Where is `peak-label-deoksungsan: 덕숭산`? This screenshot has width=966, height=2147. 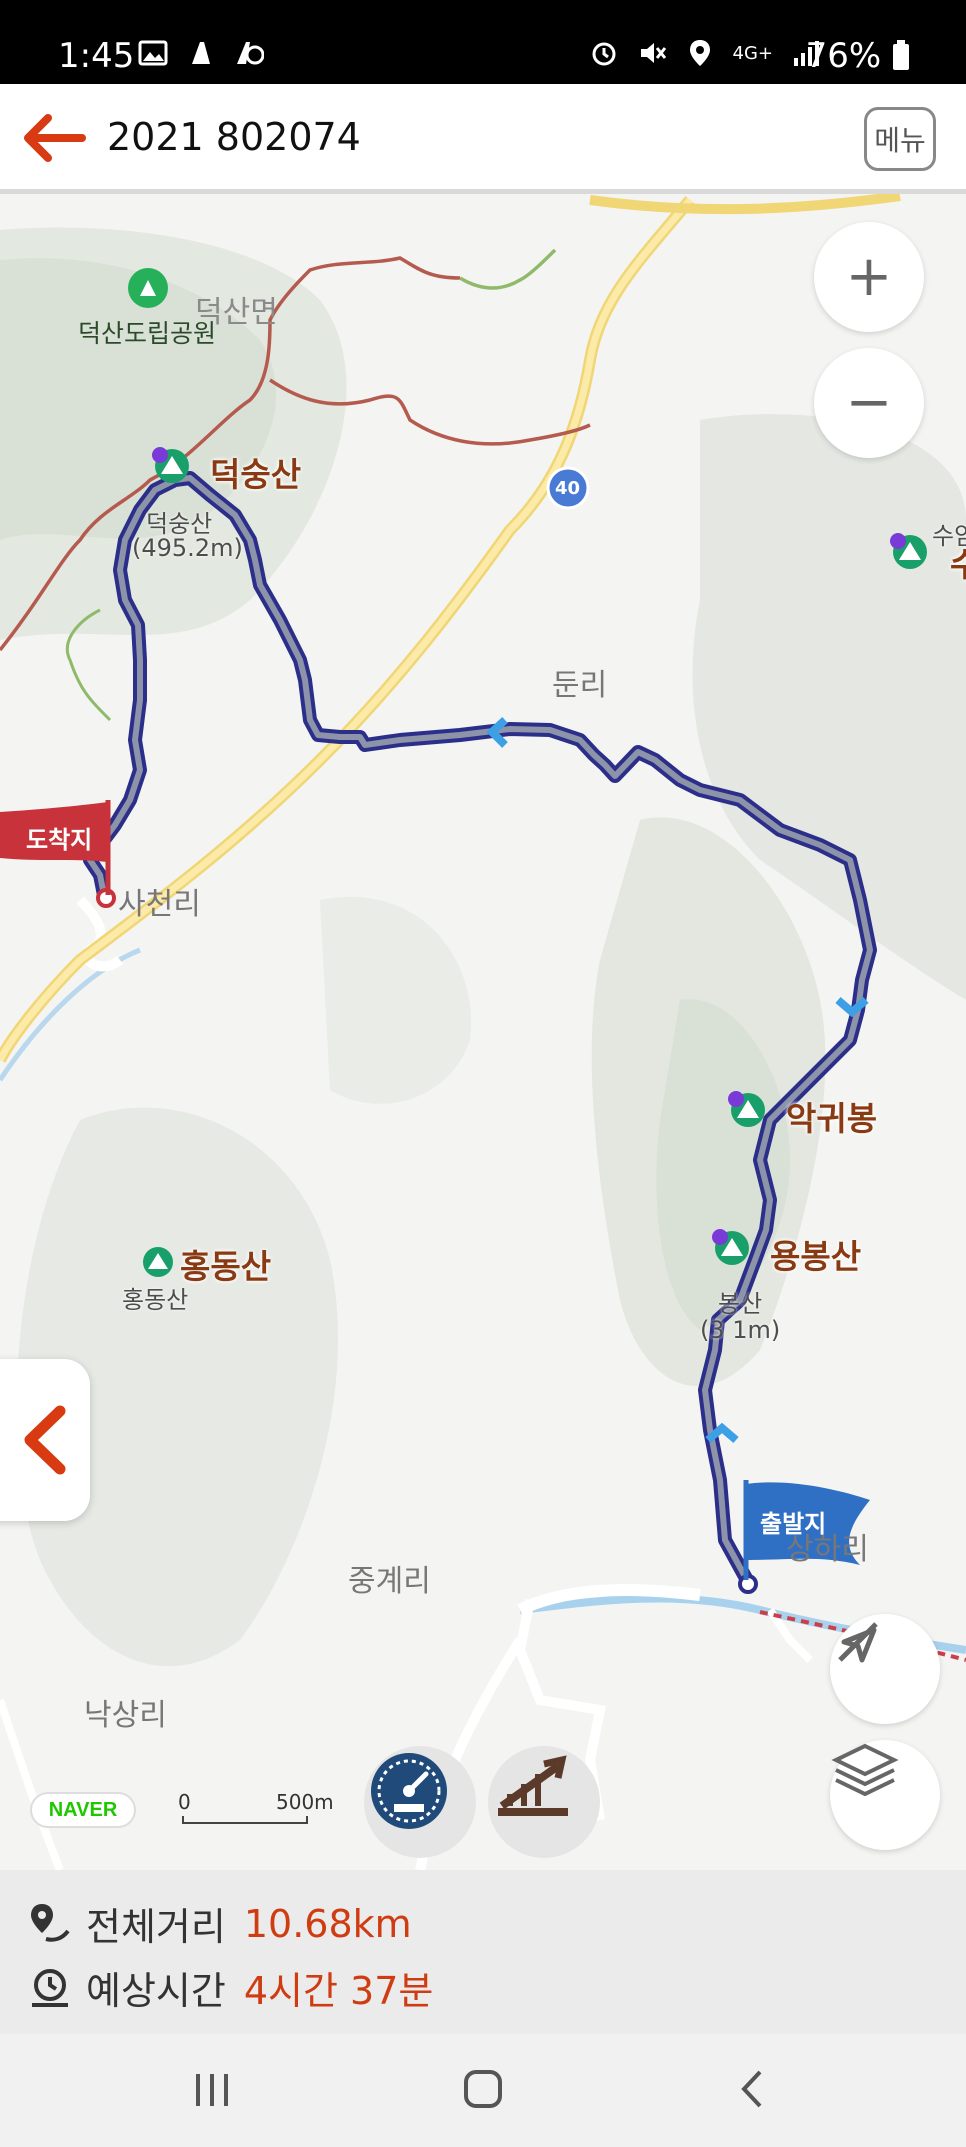
peak-label-deoksungsan: 덕숭산 is located at coordinates (256, 474).